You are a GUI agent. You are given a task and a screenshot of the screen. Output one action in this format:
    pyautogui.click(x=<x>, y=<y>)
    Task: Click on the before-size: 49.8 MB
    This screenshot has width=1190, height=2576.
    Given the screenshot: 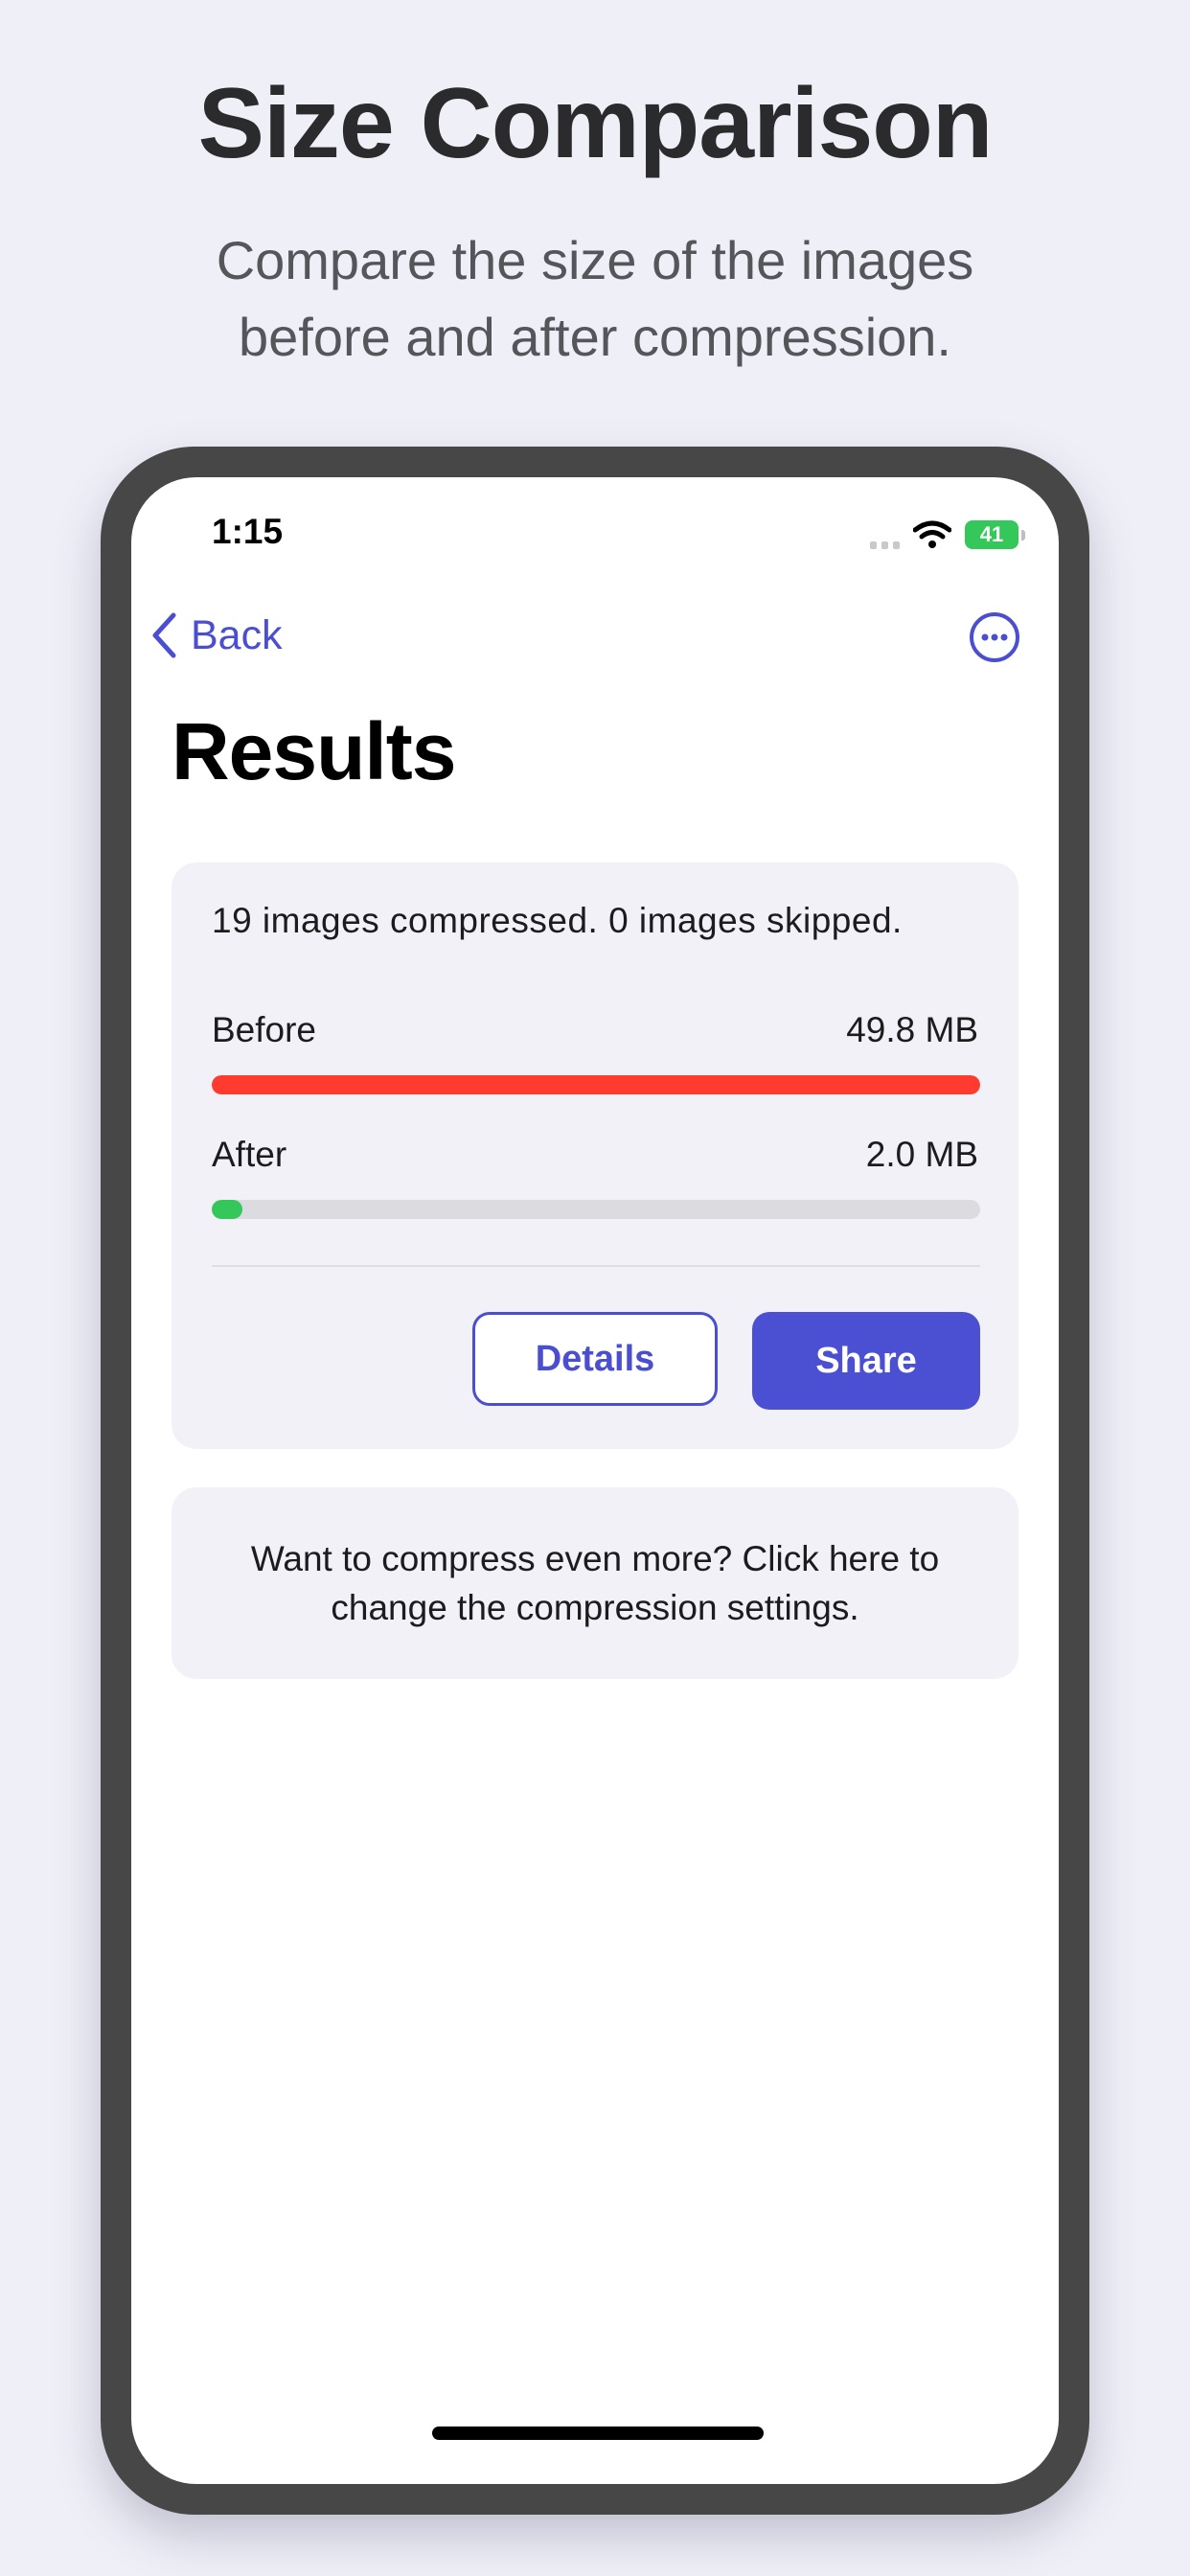 What is the action you would take?
    pyautogui.click(x=912, y=1029)
    